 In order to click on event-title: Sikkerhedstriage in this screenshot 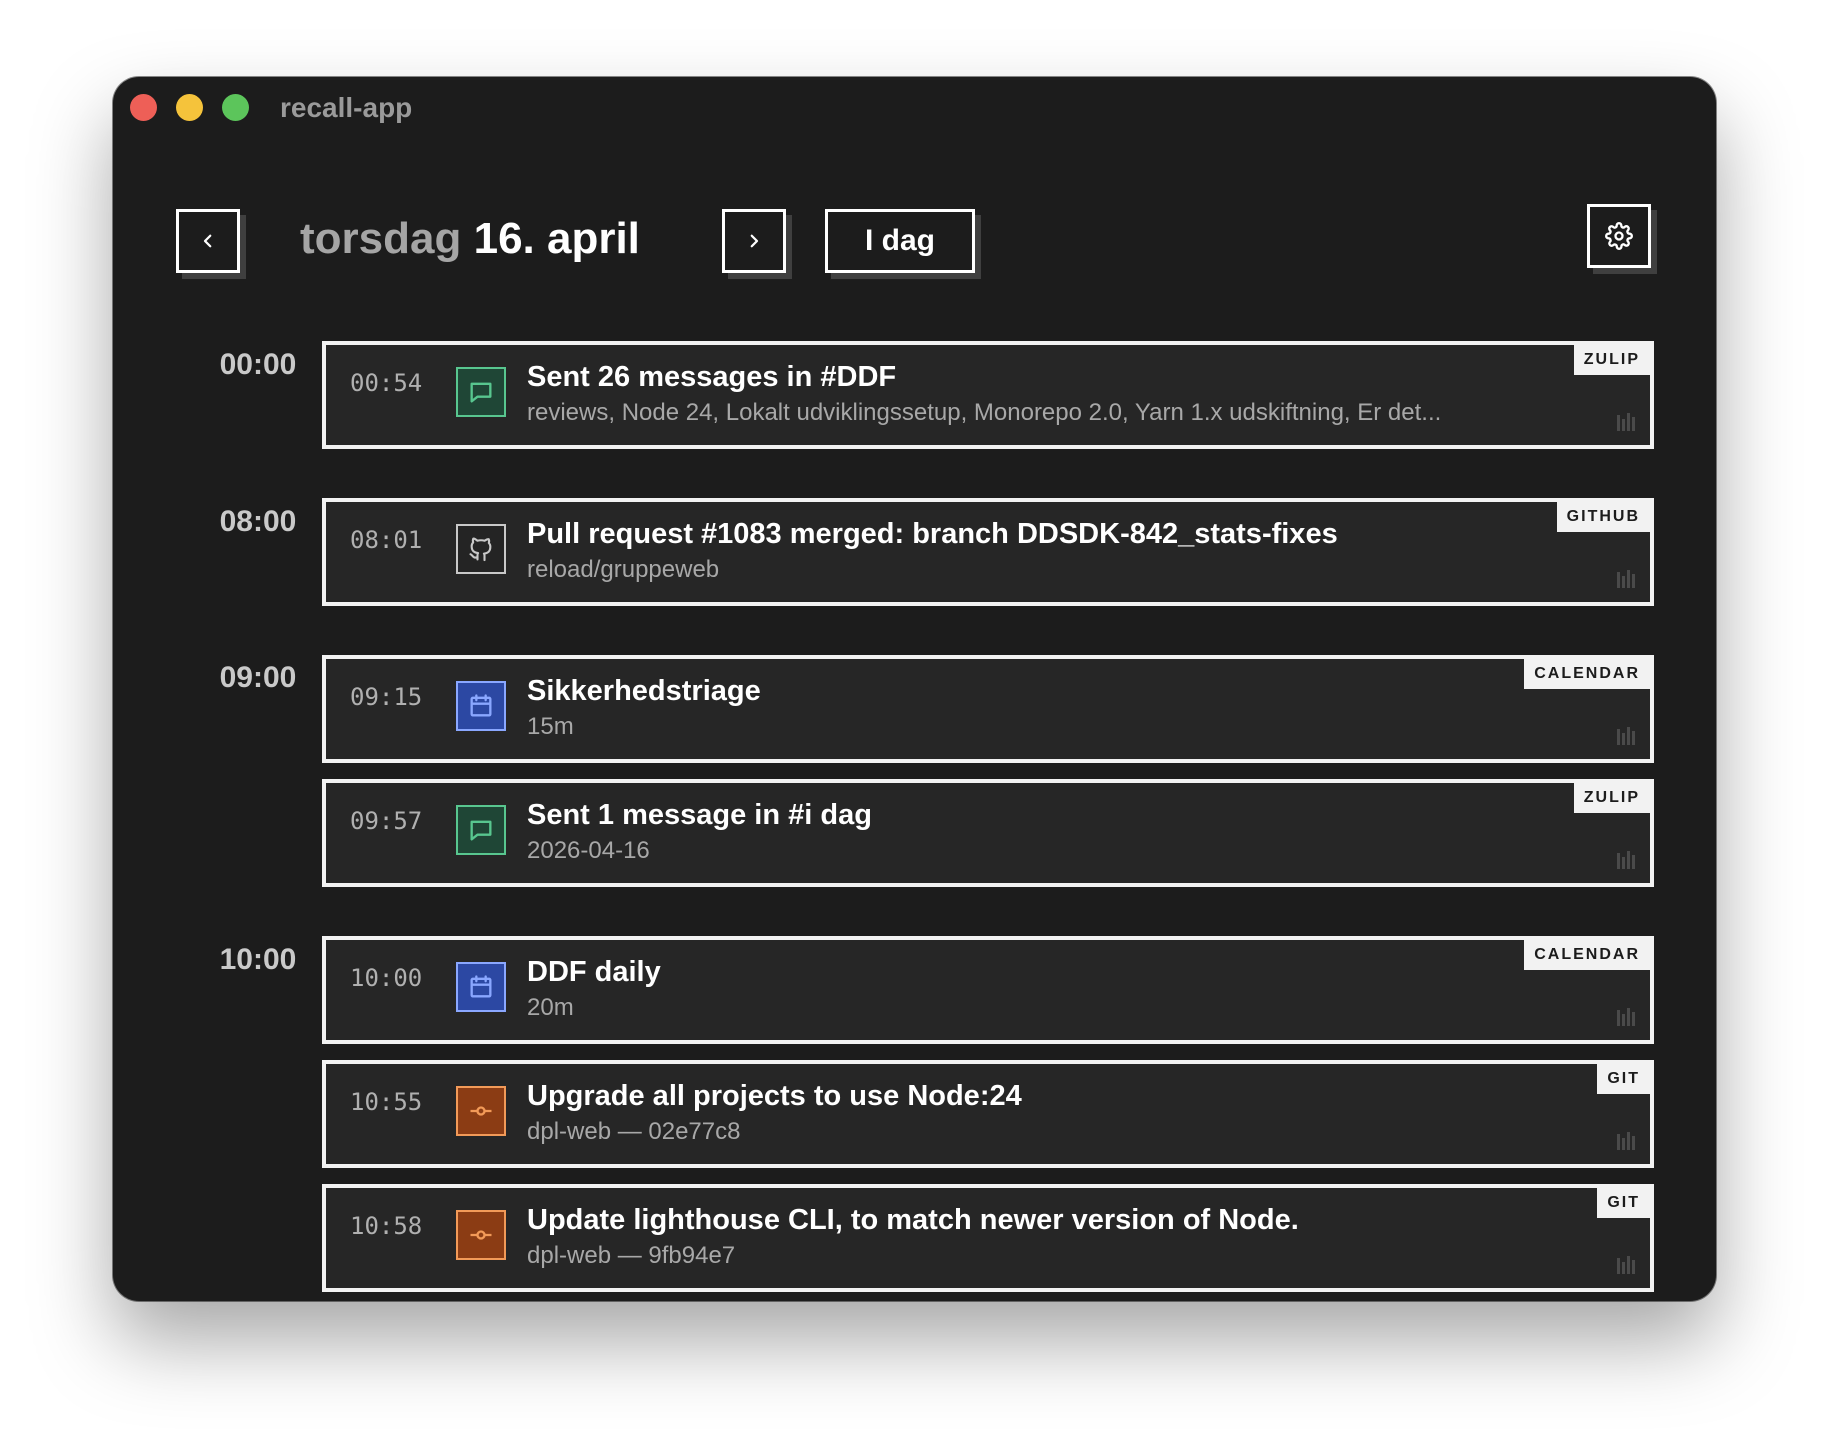, I will do `click(644, 691)`.